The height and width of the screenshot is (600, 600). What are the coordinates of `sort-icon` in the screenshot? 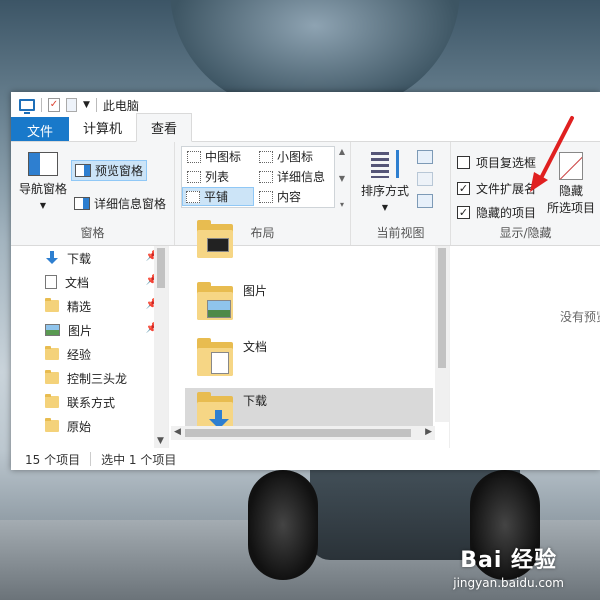 It's located at (385, 165).